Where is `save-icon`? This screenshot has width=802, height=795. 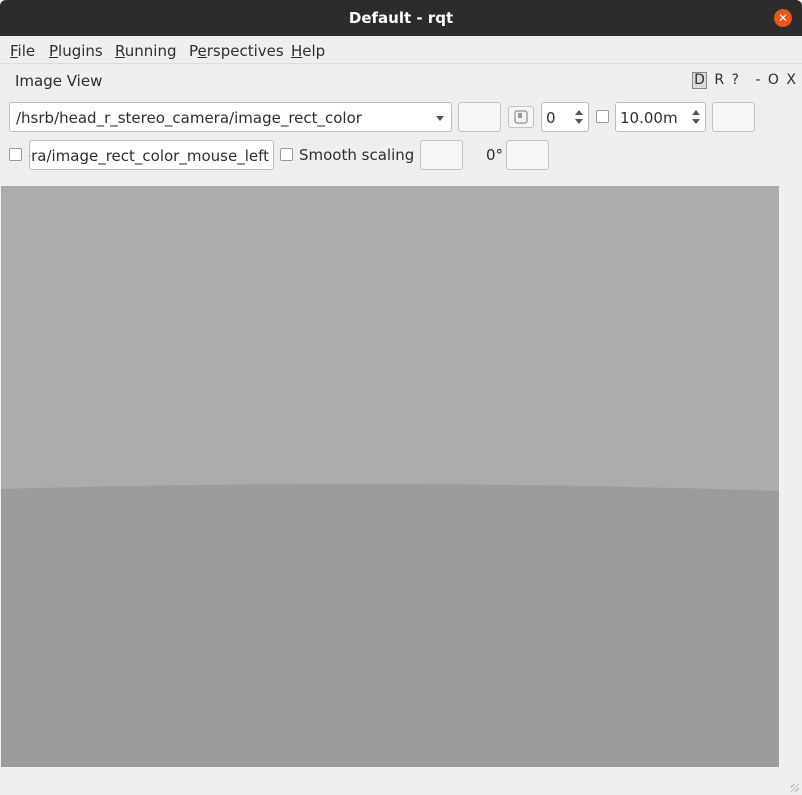
save-icon is located at coordinates (521, 117).